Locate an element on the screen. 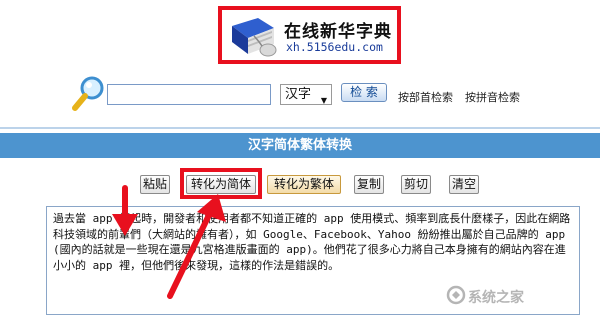 The width and height of the screenshot is (600, 315). paste-button: 粘贴 is located at coordinates (155, 184).